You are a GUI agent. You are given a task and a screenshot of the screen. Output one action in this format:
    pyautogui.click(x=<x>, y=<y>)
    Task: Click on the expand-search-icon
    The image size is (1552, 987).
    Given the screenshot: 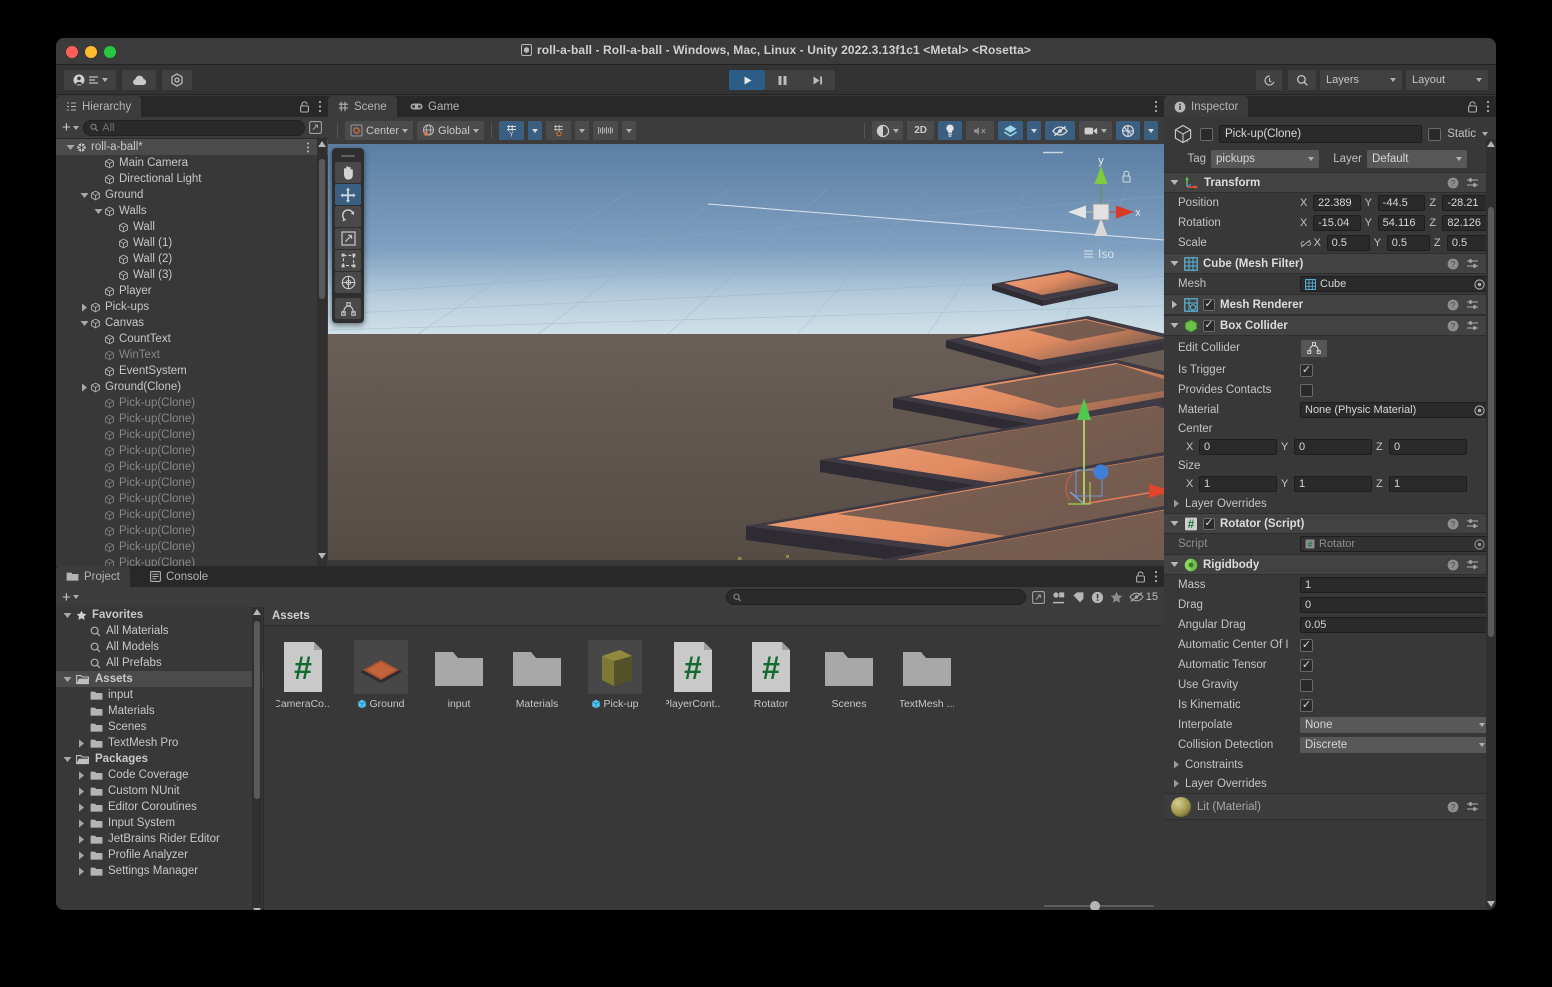 What is the action you would take?
    pyautogui.click(x=315, y=127)
    